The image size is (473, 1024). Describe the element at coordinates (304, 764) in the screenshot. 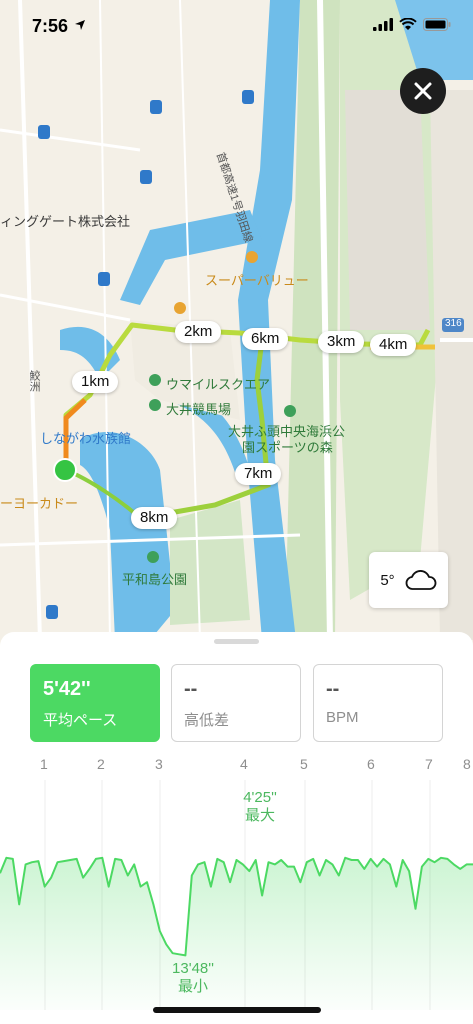

I see `km-tick: 5` at that location.